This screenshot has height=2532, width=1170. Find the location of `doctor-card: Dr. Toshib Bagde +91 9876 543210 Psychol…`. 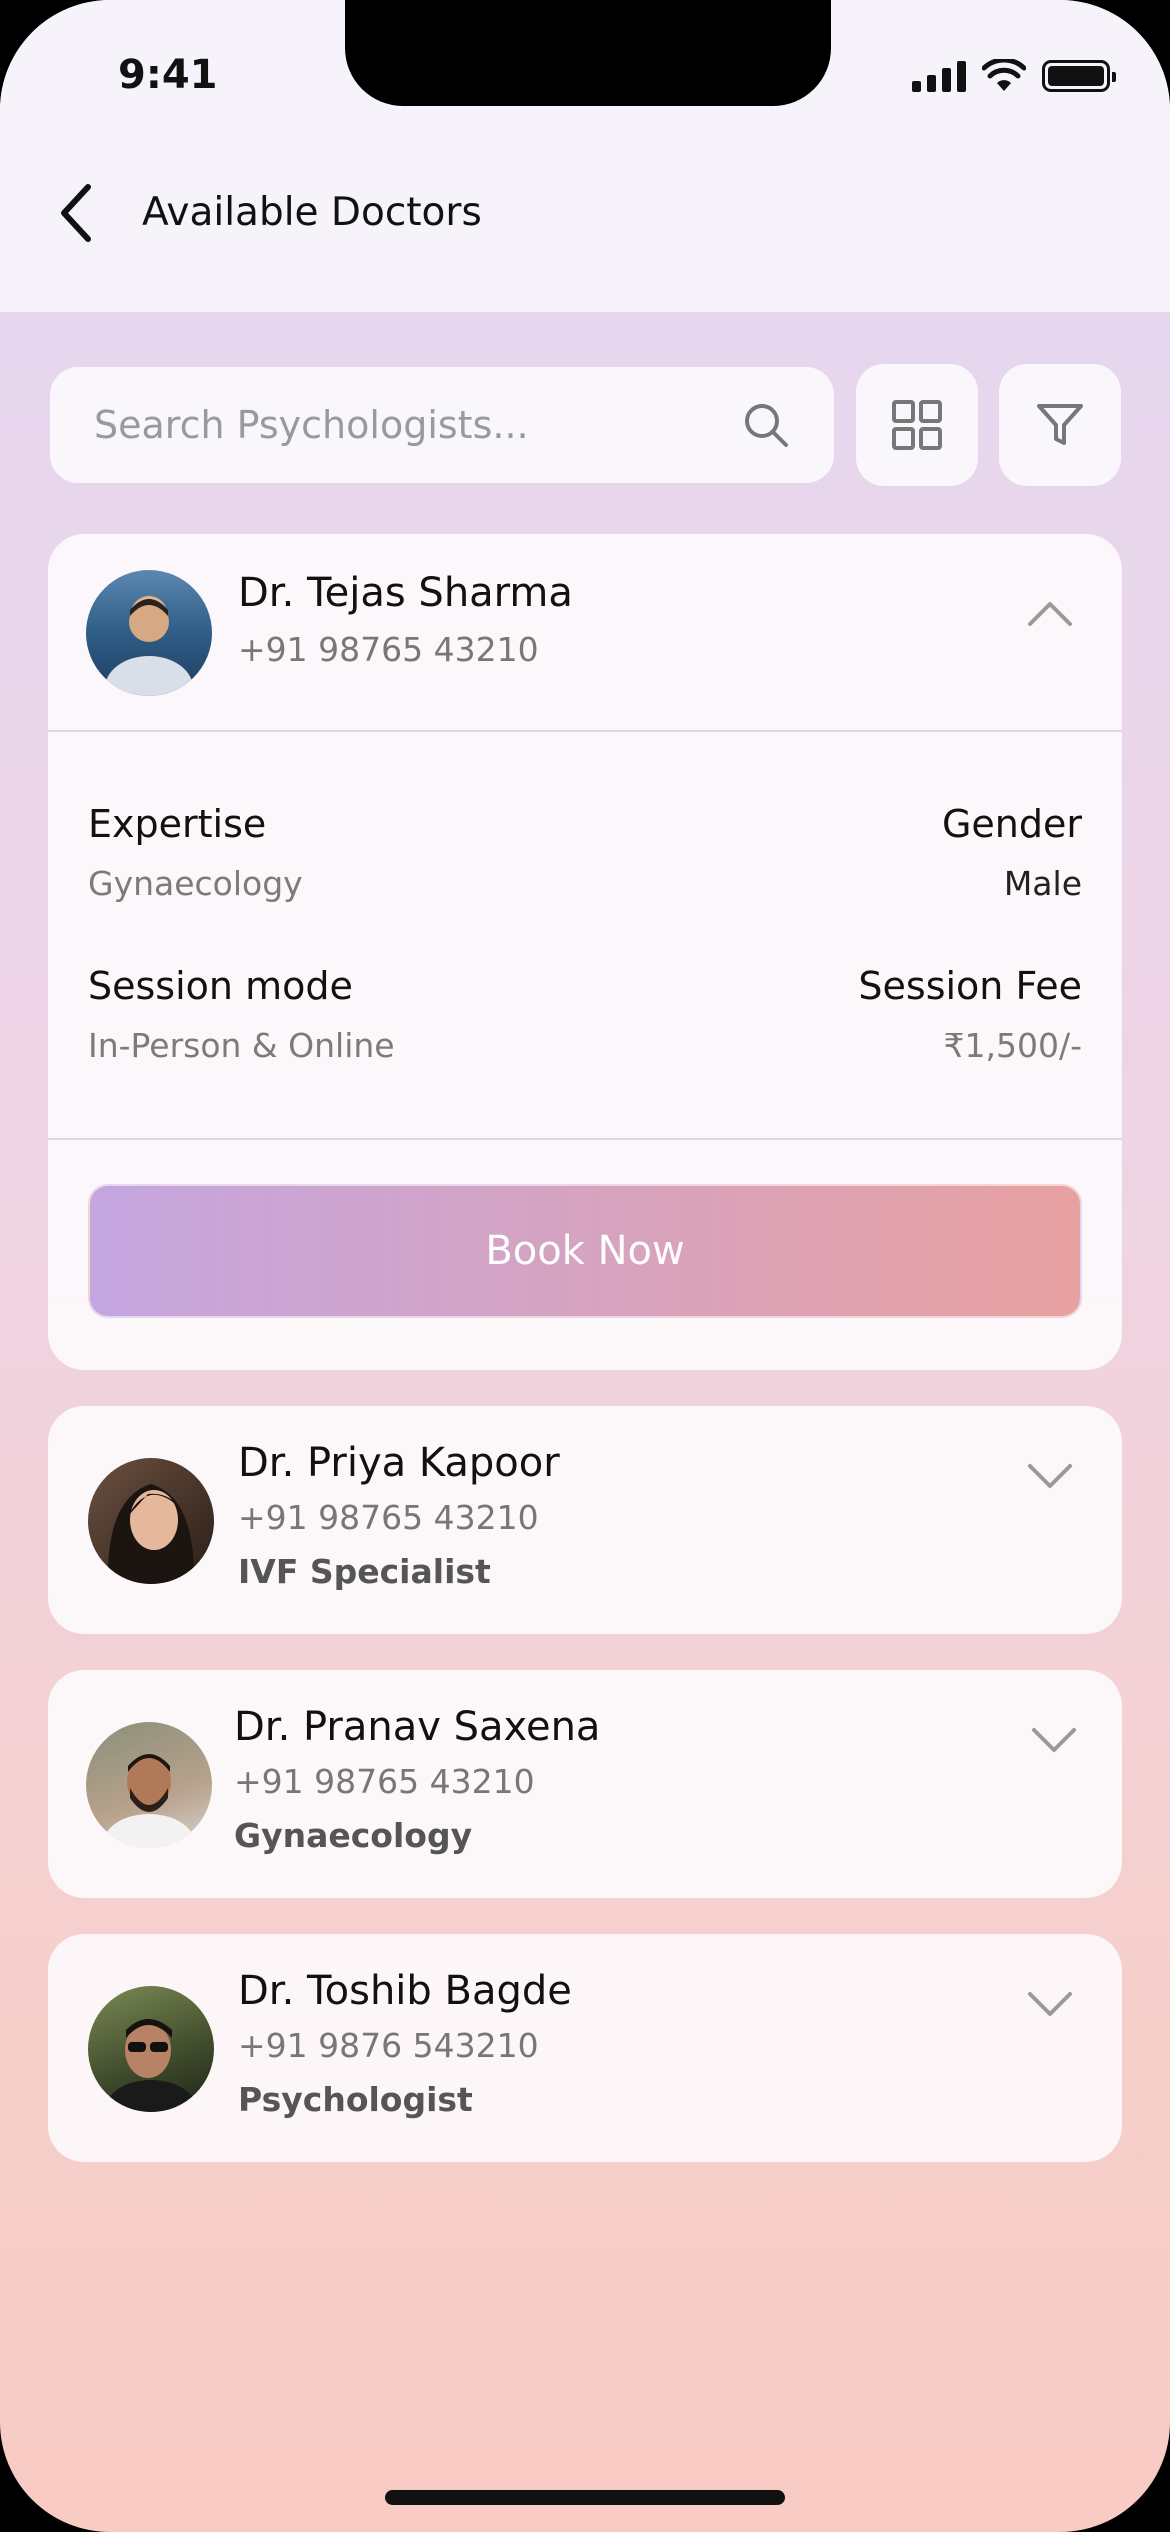

doctor-card: Dr. Toshib Bagde +91 9876 543210 Psychol… is located at coordinates (585, 2048).